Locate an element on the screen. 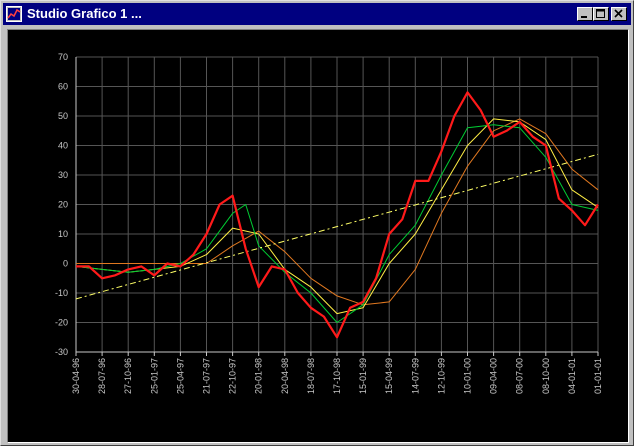  x-tick-label: 14-07-99 is located at coordinates (415, 376).